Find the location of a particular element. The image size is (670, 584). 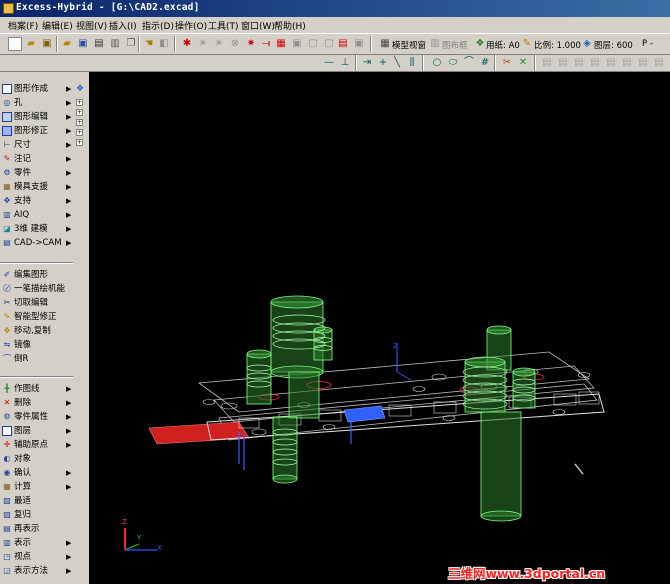

grid-line-icon: # is located at coordinates (485, 63).